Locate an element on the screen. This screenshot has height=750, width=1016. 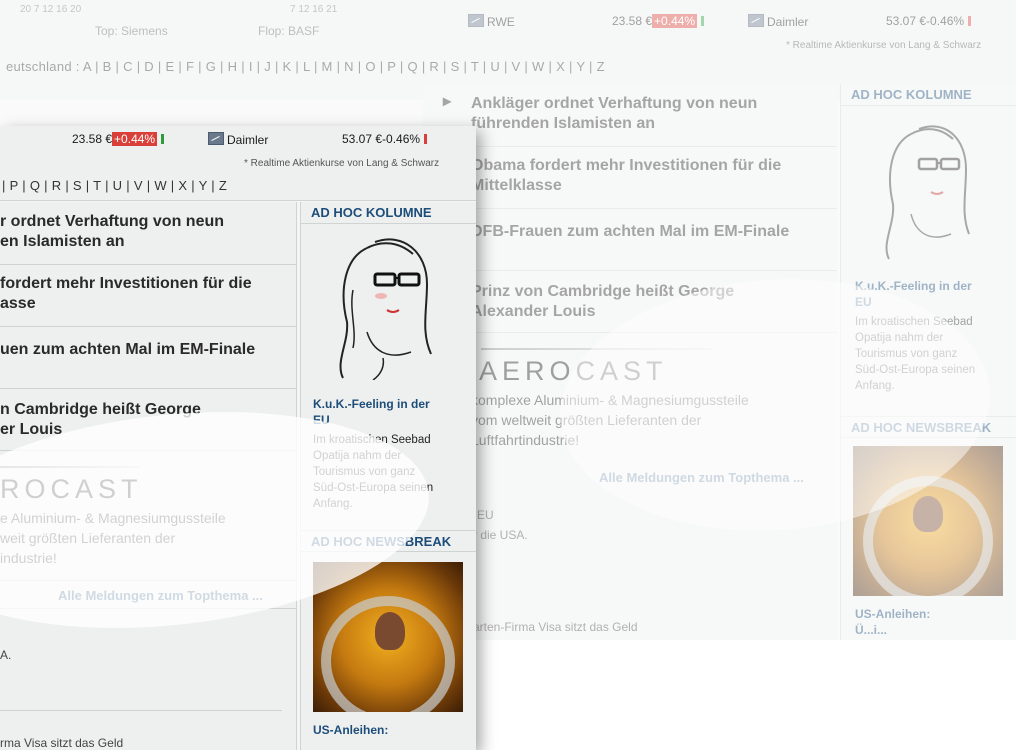
flop-stock-label: Flop: BASF is located at coordinates (289, 31).